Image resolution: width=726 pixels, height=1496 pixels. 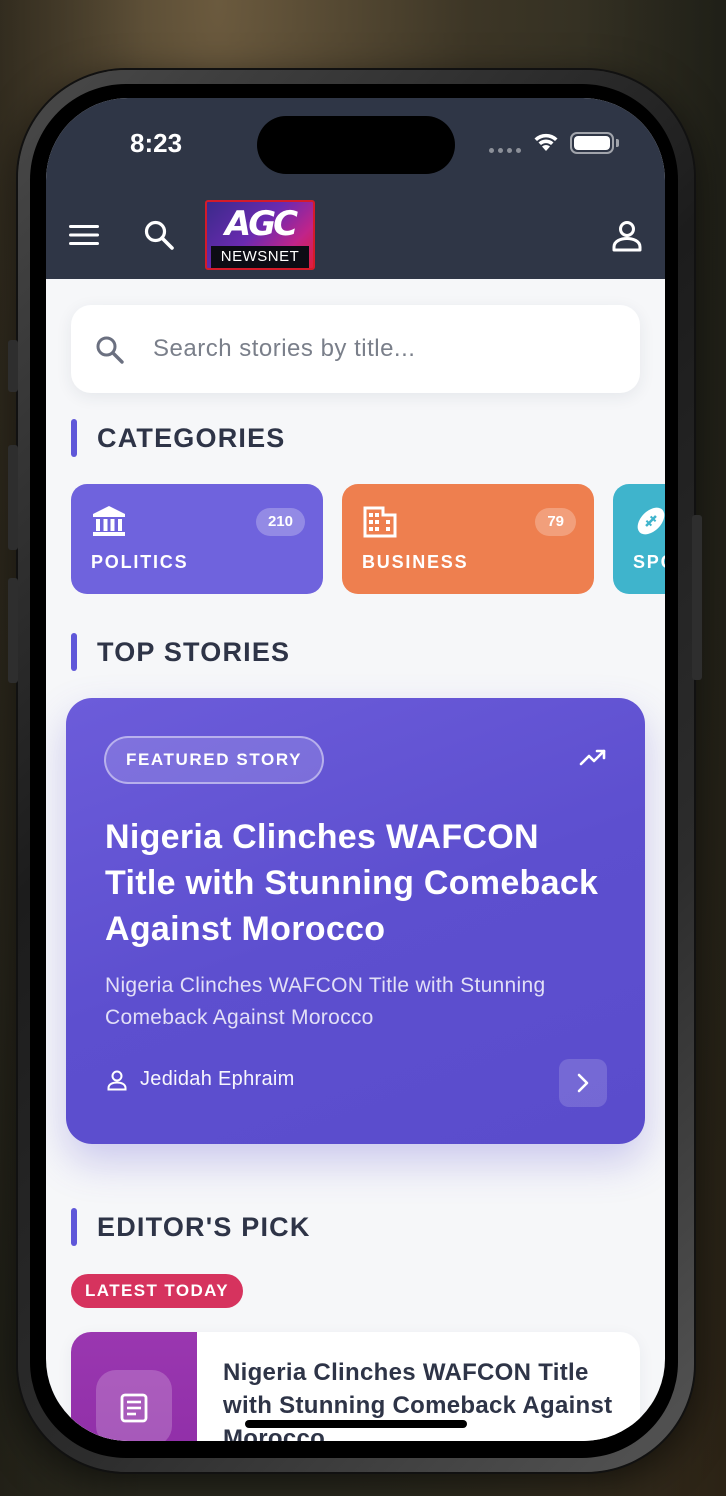 I want to click on search-bar, so click(x=355, y=349).